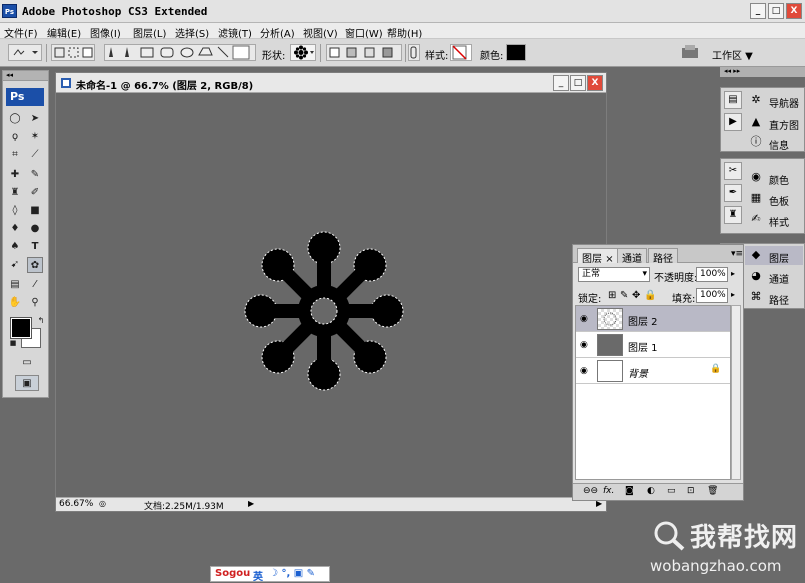 The height and width of the screenshot is (583, 805). What do you see at coordinates (712, 295) in the screenshot?
I see `fill-input: 100%` at bounding box center [712, 295].